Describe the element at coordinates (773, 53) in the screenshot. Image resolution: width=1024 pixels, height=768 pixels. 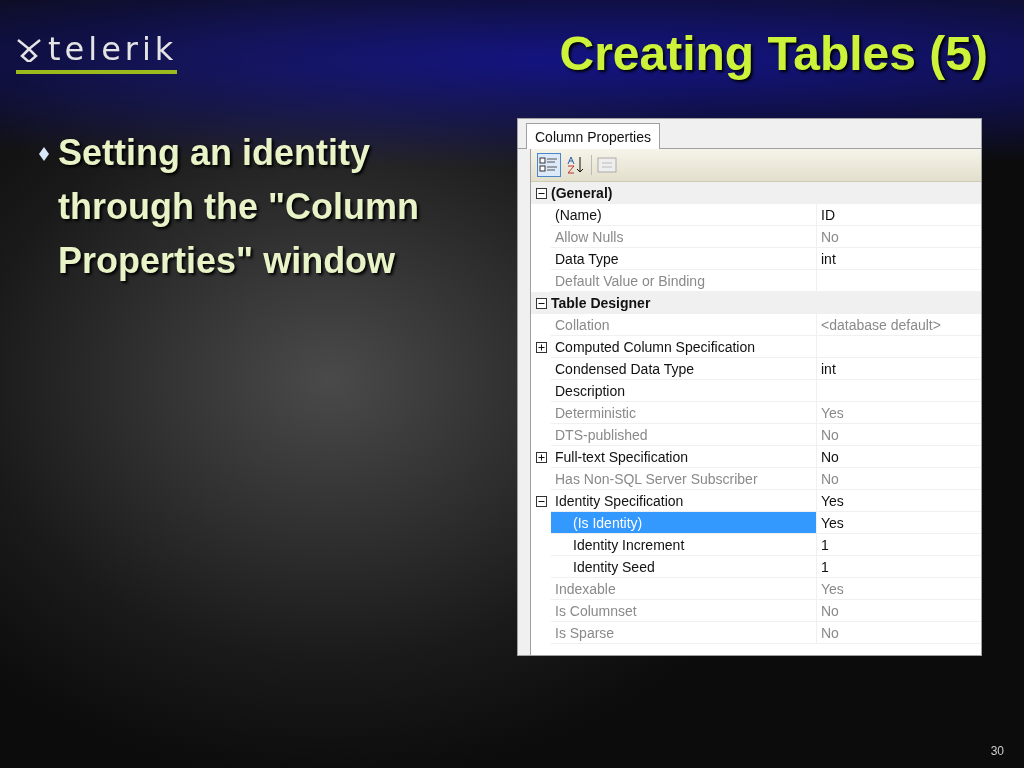
I see `slide-title: Creating Tables (5)` at that location.